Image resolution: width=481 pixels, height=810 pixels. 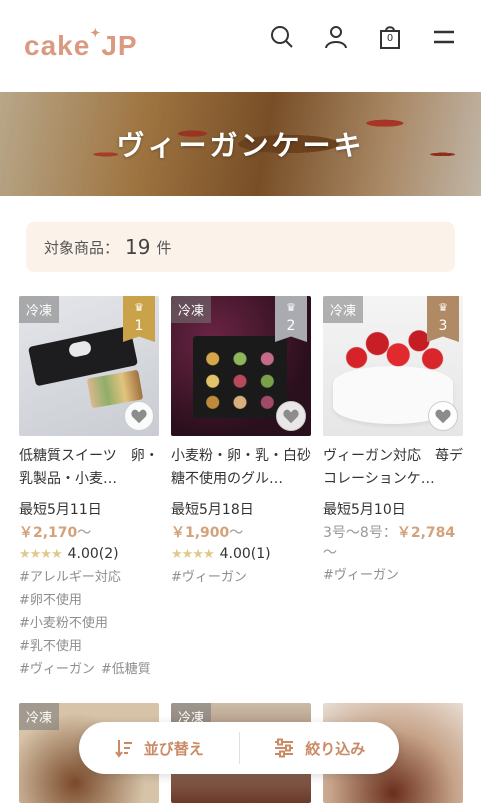 What do you see at coordinates (240, 247) in the screenshot?
I see `result-count: 対象商品： 19 件` at bounding box center [240, 247].